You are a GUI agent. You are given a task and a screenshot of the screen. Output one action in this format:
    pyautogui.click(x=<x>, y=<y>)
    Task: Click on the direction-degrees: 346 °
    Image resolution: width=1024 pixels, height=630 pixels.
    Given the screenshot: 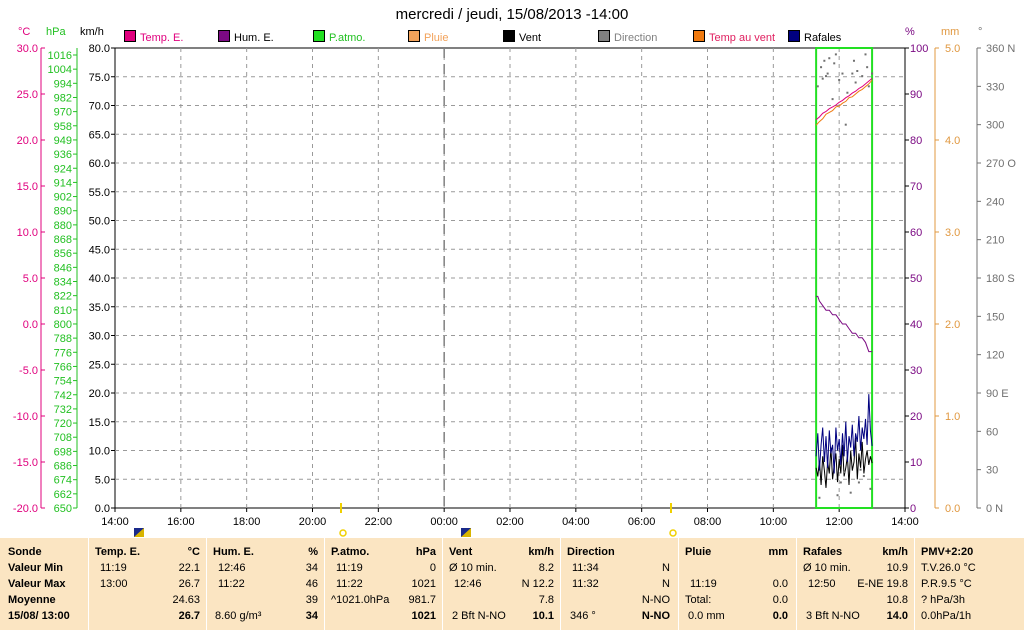 What is the action you would take?
    pyautogui.click(x=583, y=616)
    